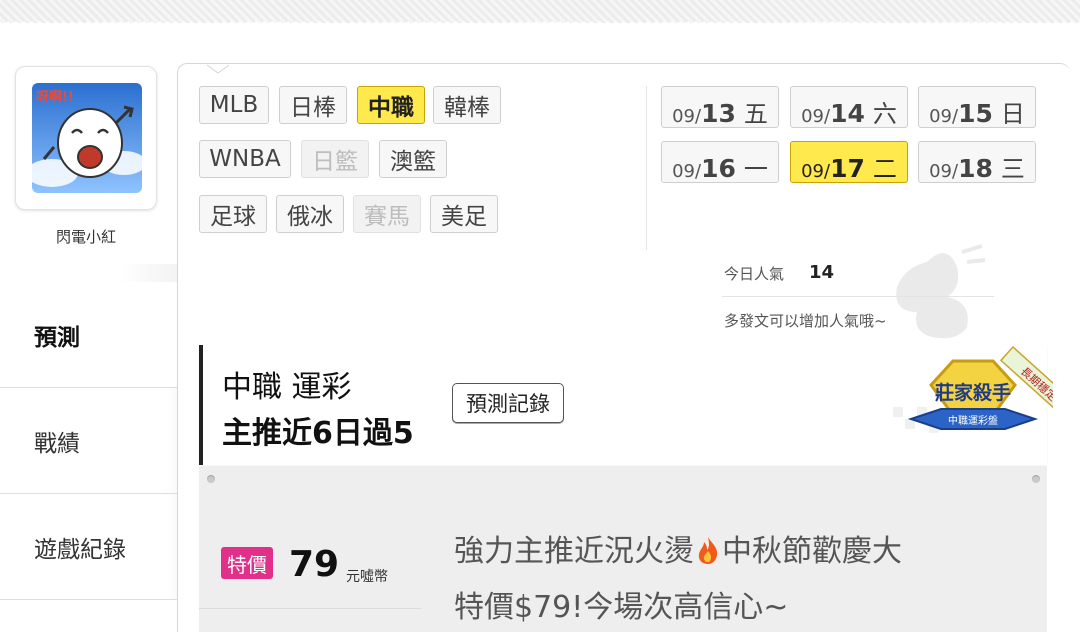 The image size is (1080, 632). I want to click on special-price-tag: 特價, so click(247, 563).